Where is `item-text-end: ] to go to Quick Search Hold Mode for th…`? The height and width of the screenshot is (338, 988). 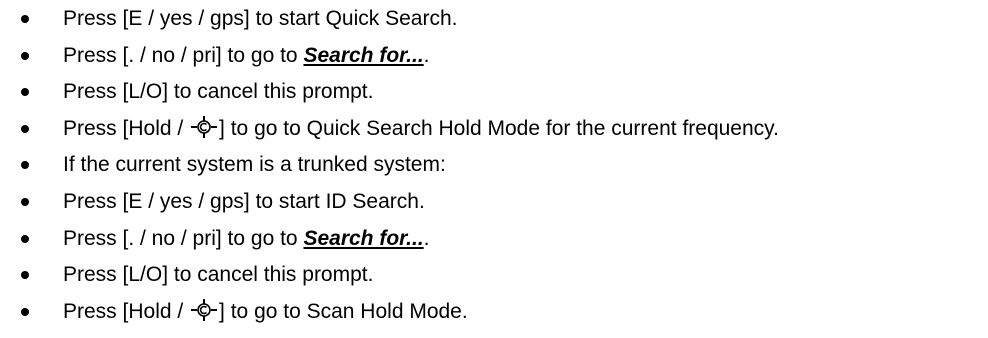
item-text-end: ] to go to Quick Search Hold Mode for th… is located at coordinates (499, 128).